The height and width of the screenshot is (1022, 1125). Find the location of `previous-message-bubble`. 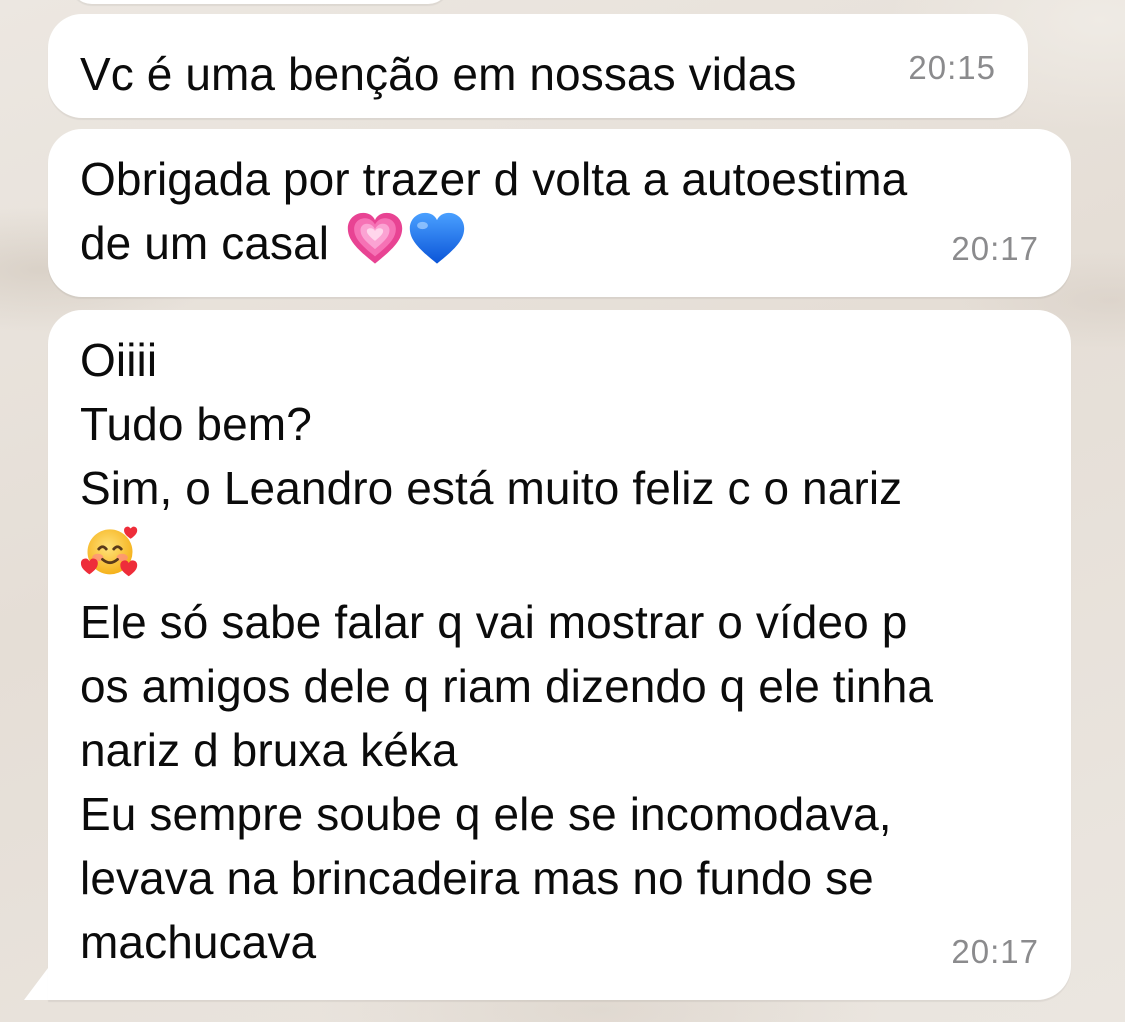

previous-message-bubble is located at coordinates (260, 2).